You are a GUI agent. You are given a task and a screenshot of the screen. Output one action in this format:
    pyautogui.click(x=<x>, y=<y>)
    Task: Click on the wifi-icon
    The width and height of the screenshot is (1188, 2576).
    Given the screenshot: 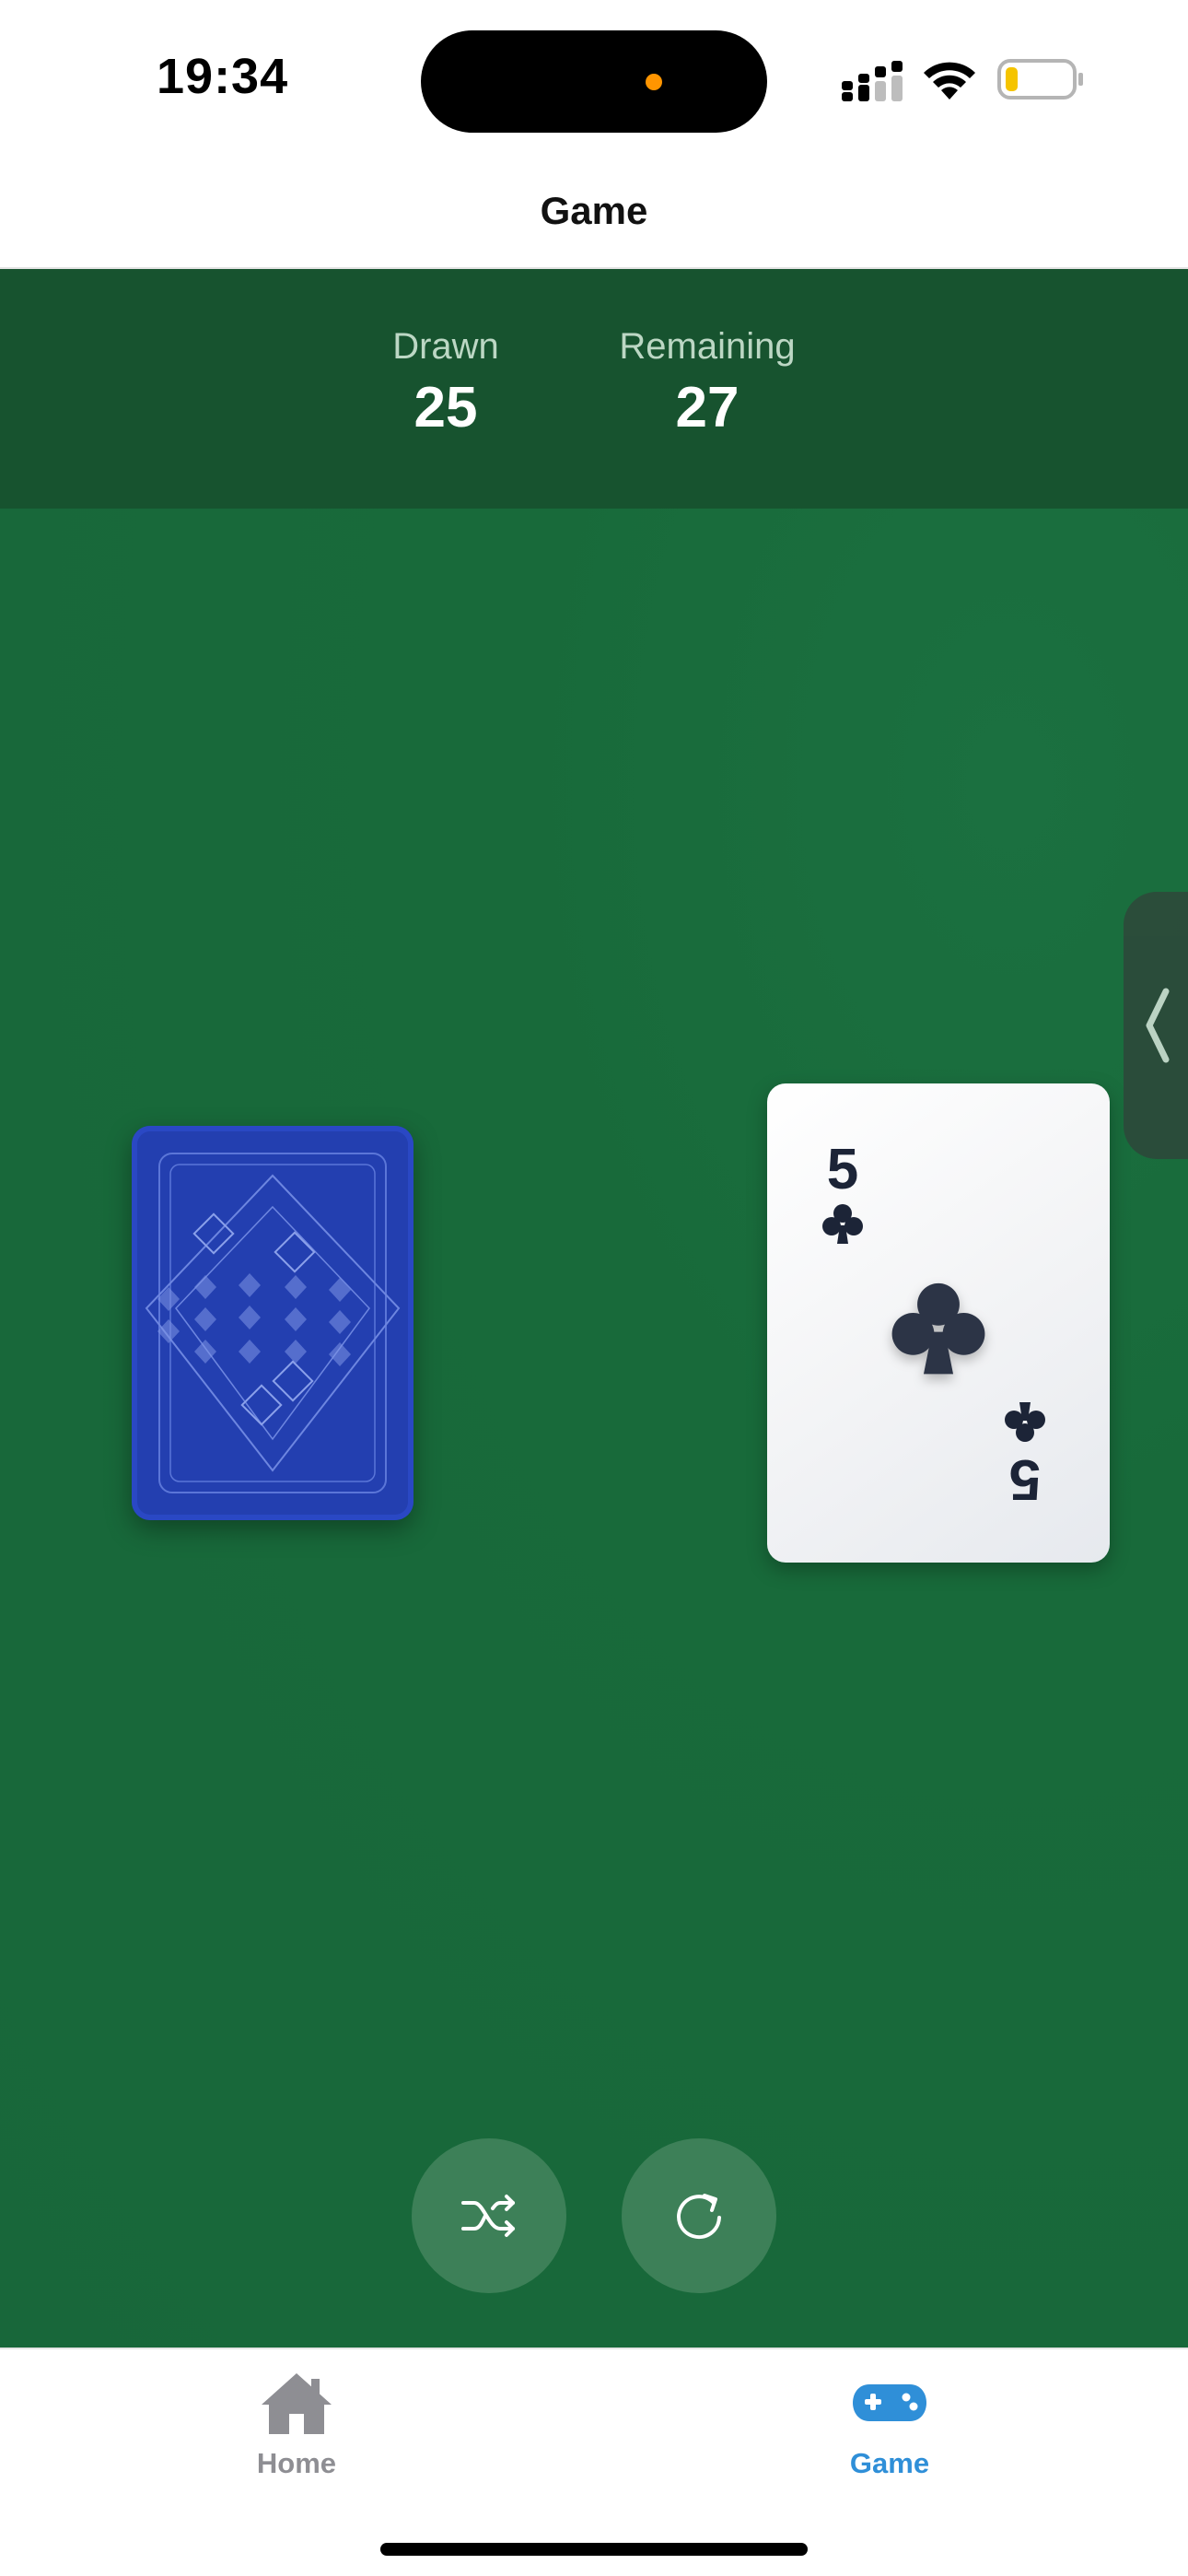 What is the action you would take?
    pyautogui.click(x=949, y=81)
    